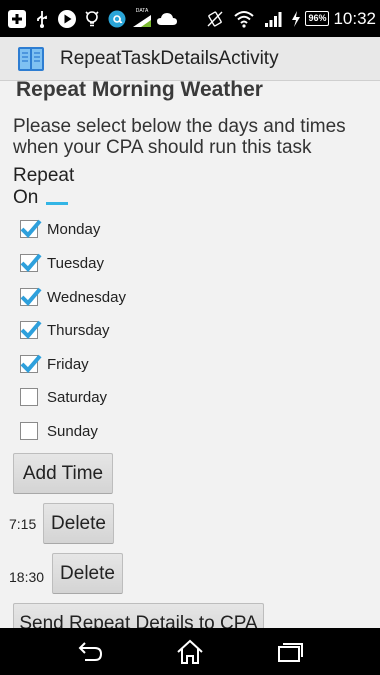  I want to click on day-label: Saturday, so click(77, 397).